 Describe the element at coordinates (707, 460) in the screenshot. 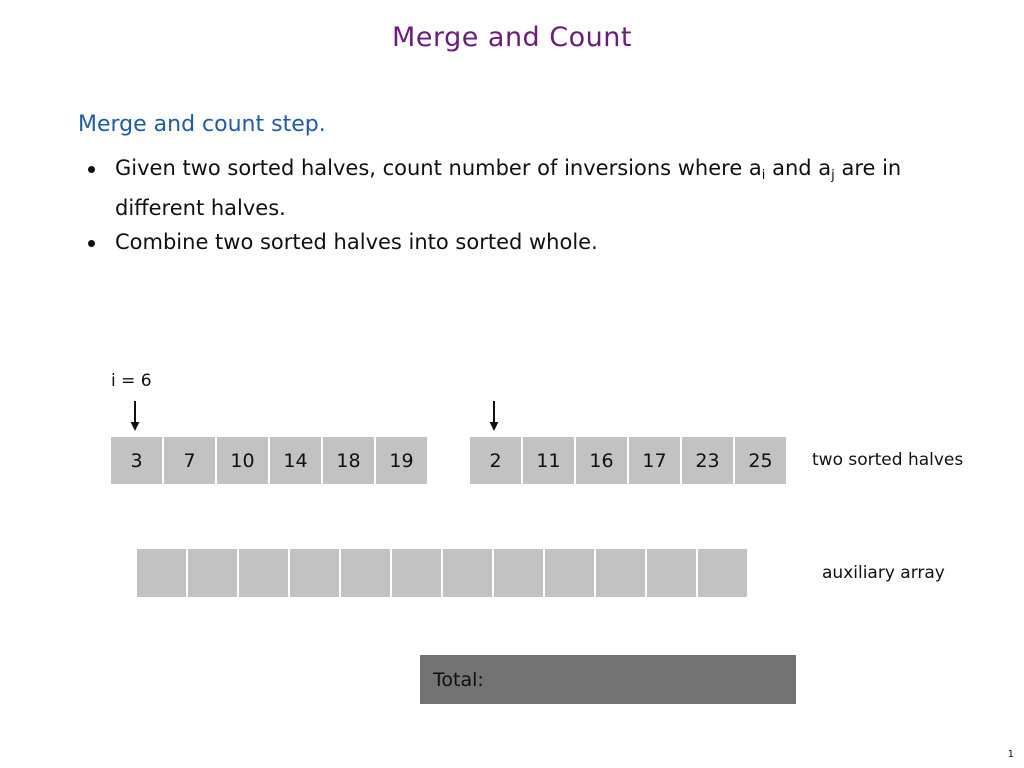

I see `right-half-cell: 23` at that location.